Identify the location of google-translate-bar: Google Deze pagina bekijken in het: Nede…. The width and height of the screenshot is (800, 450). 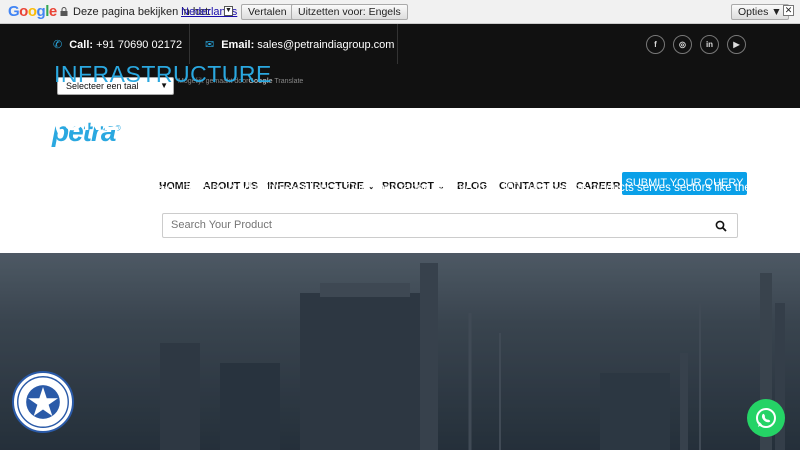
(400, 12).